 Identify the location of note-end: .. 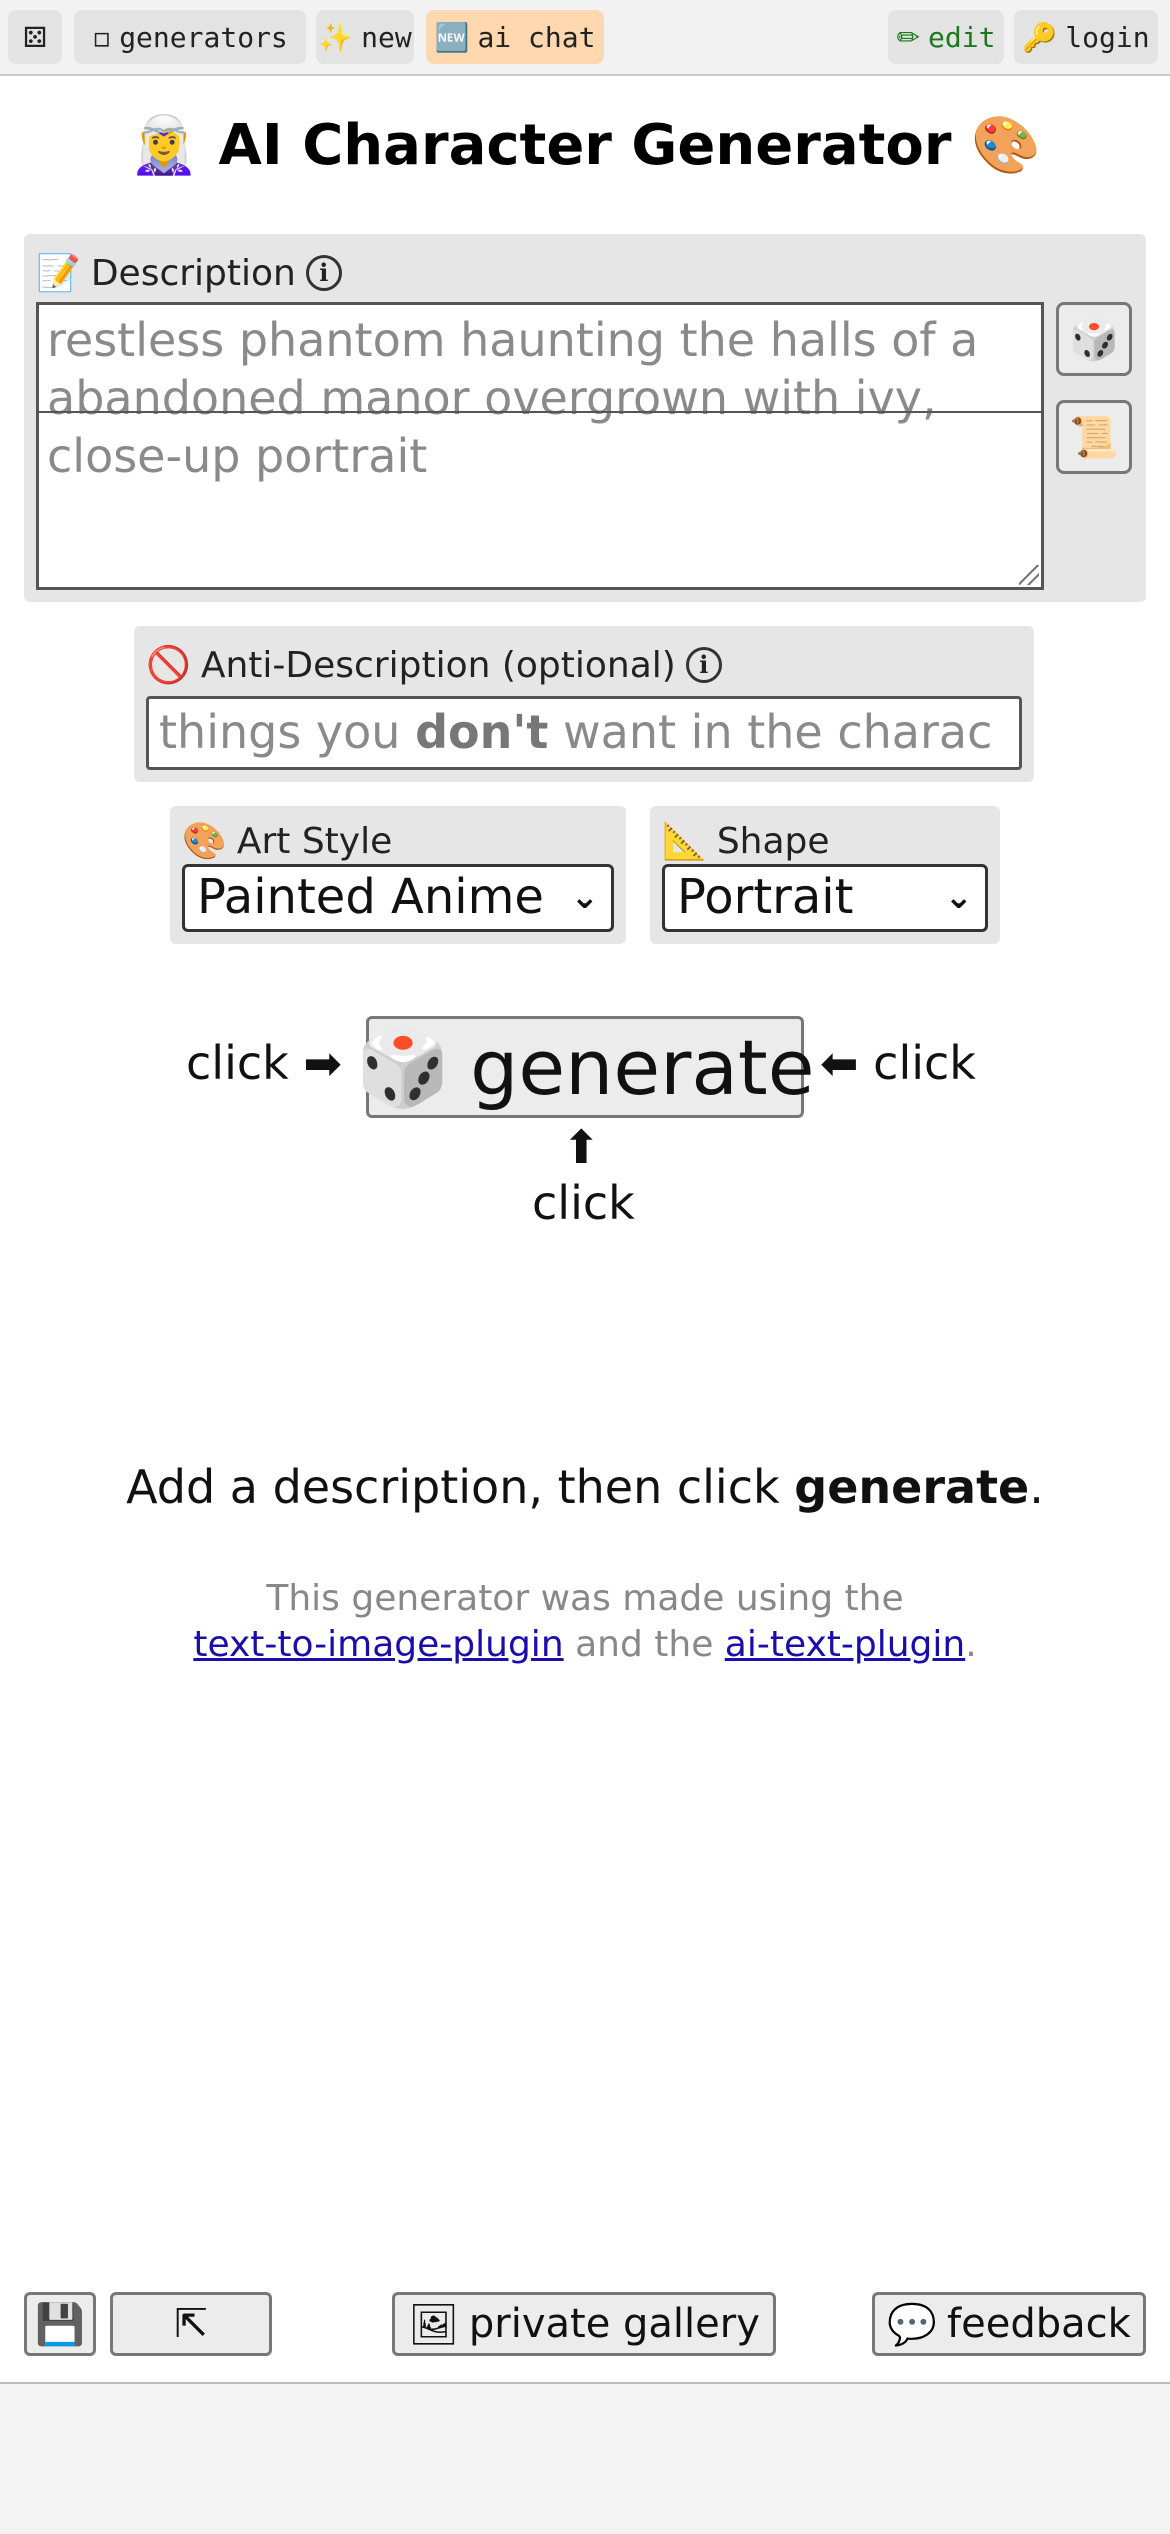
(971, 1644).